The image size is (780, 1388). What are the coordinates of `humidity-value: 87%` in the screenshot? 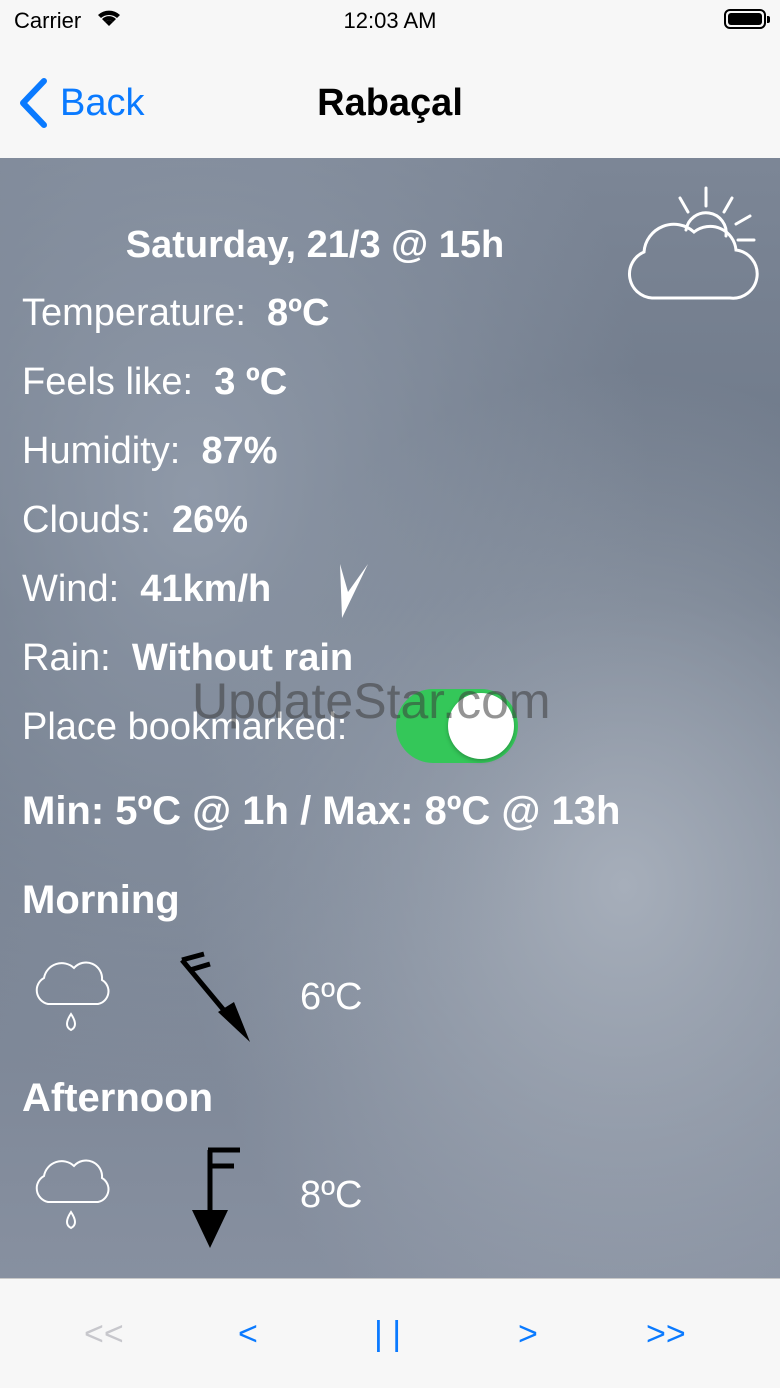 It's located at (239, 451).